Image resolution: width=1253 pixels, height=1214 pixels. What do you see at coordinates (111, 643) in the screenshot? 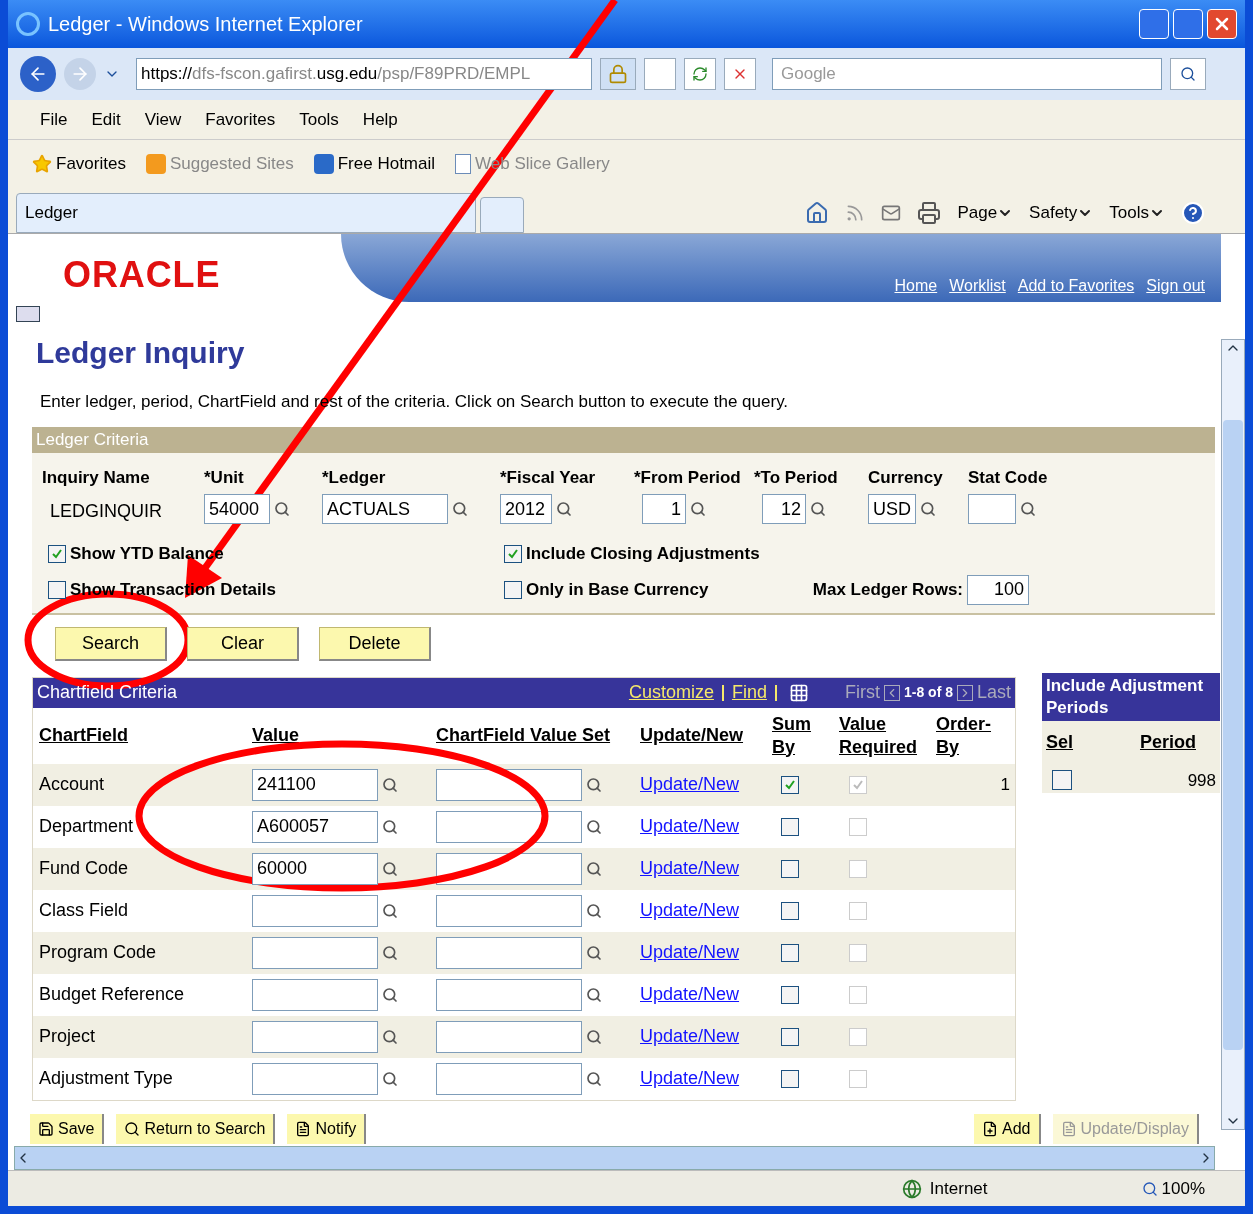
I see `action-button: Search` at bounding box center [111, 643].